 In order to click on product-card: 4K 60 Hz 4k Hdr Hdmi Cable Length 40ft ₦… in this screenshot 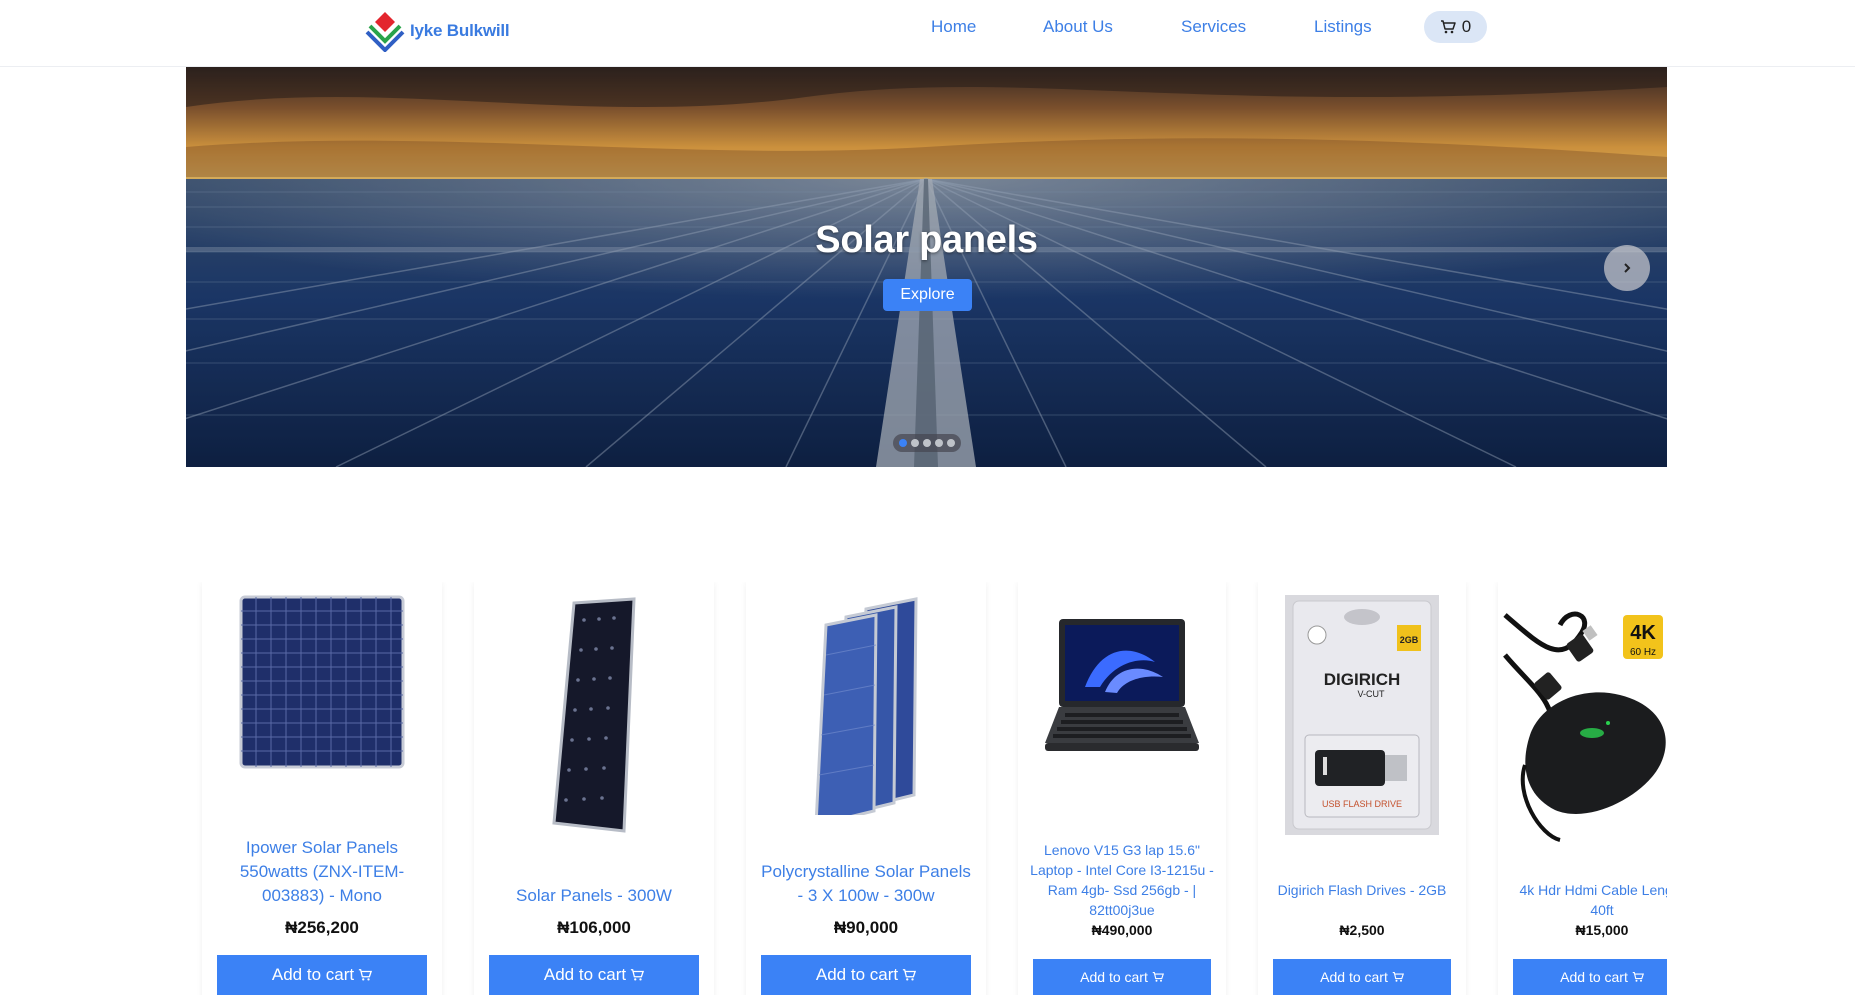, I will do `click(1582, 788)`.